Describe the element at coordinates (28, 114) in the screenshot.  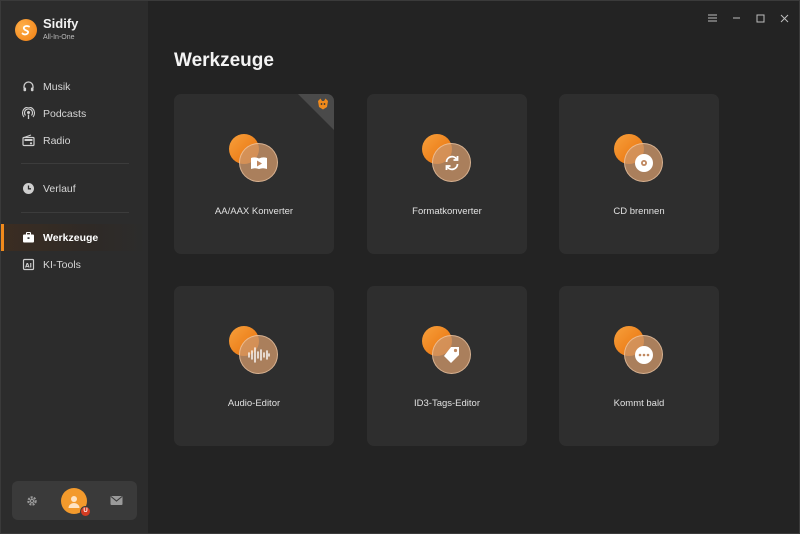
I see `podcast-icon` at that location.